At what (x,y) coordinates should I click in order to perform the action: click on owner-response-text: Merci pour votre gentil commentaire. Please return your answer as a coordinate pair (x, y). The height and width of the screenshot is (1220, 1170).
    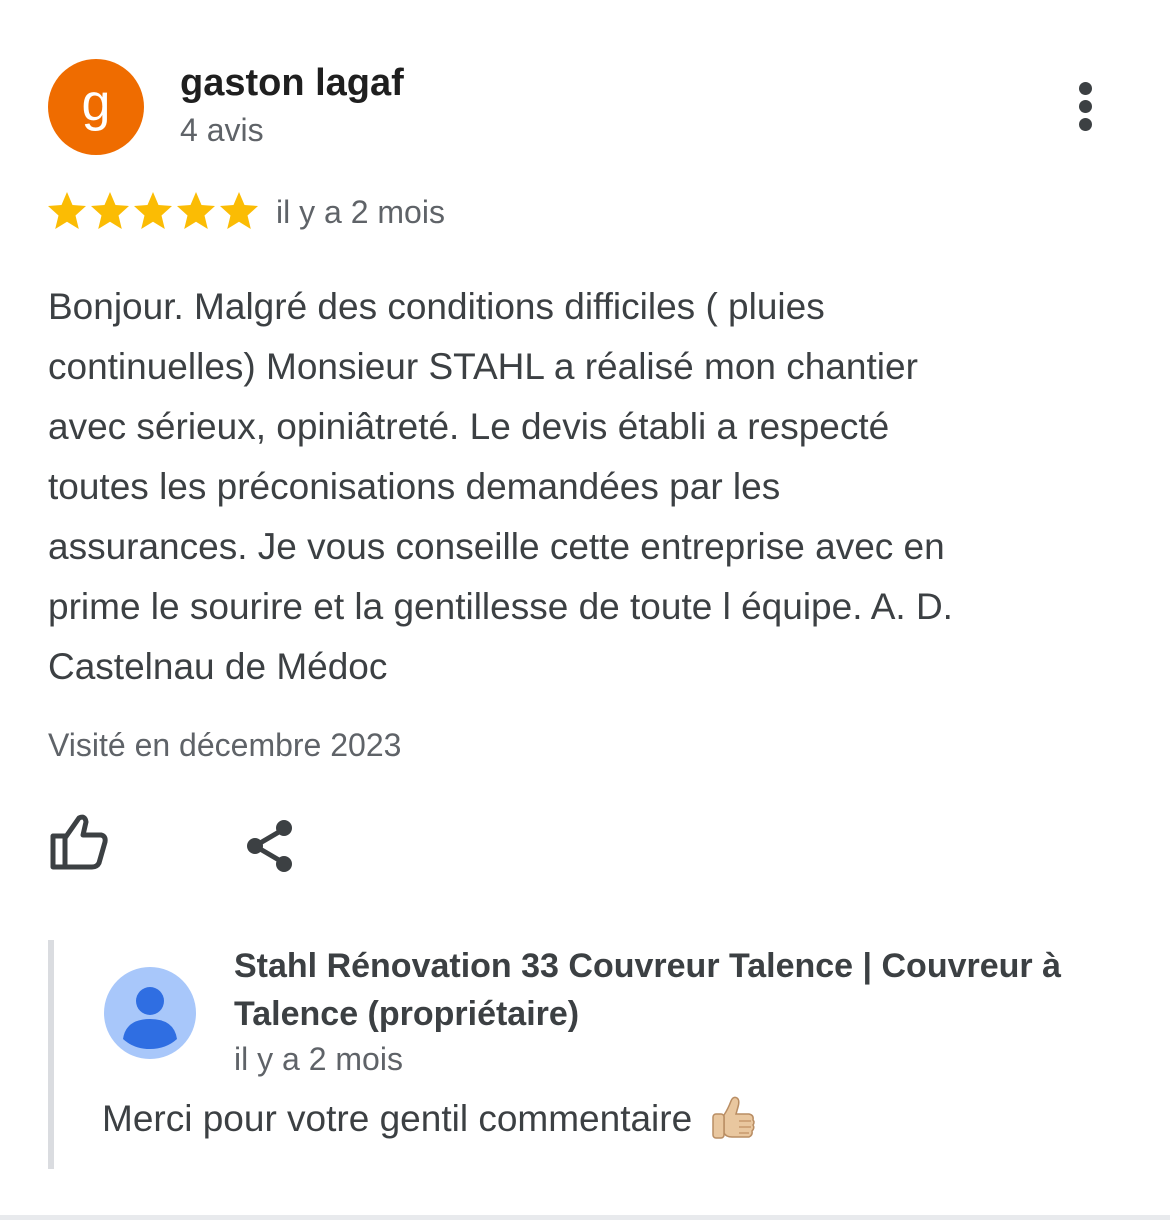
    Looking at the image, I should click on (430, 1119).